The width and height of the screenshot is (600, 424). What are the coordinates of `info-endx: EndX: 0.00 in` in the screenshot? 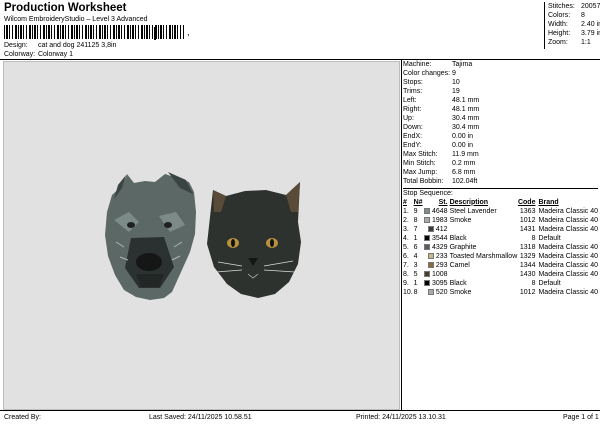 It's located at (438, 136).